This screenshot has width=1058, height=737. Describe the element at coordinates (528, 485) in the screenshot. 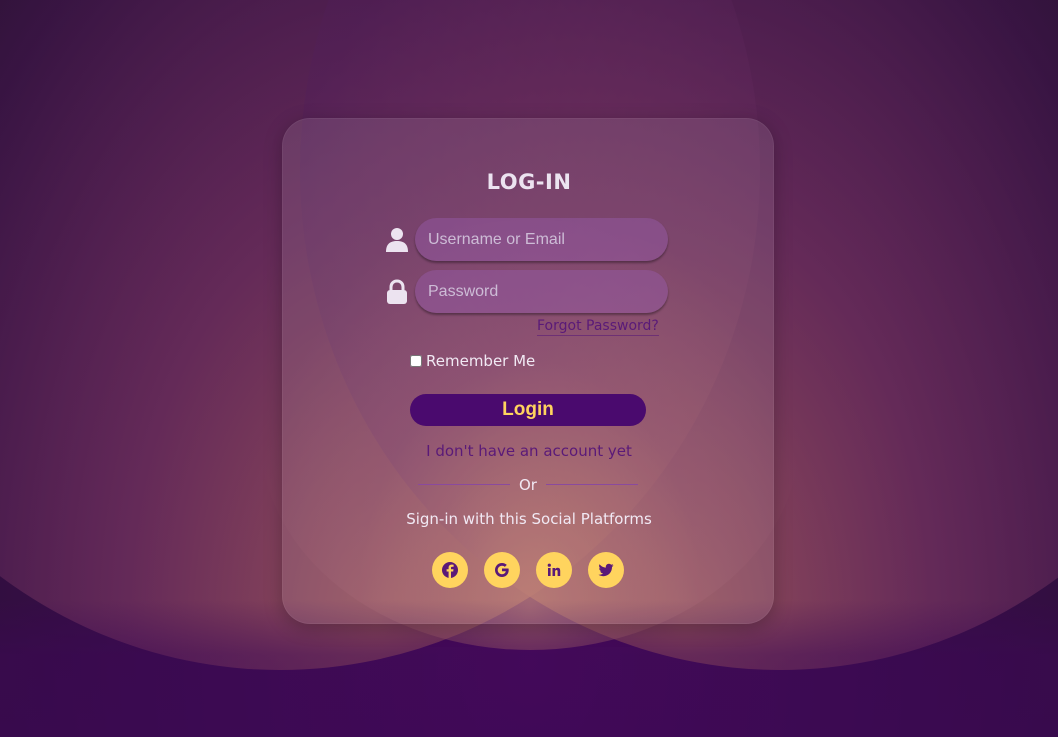

I see `or-text: Or` at that location.